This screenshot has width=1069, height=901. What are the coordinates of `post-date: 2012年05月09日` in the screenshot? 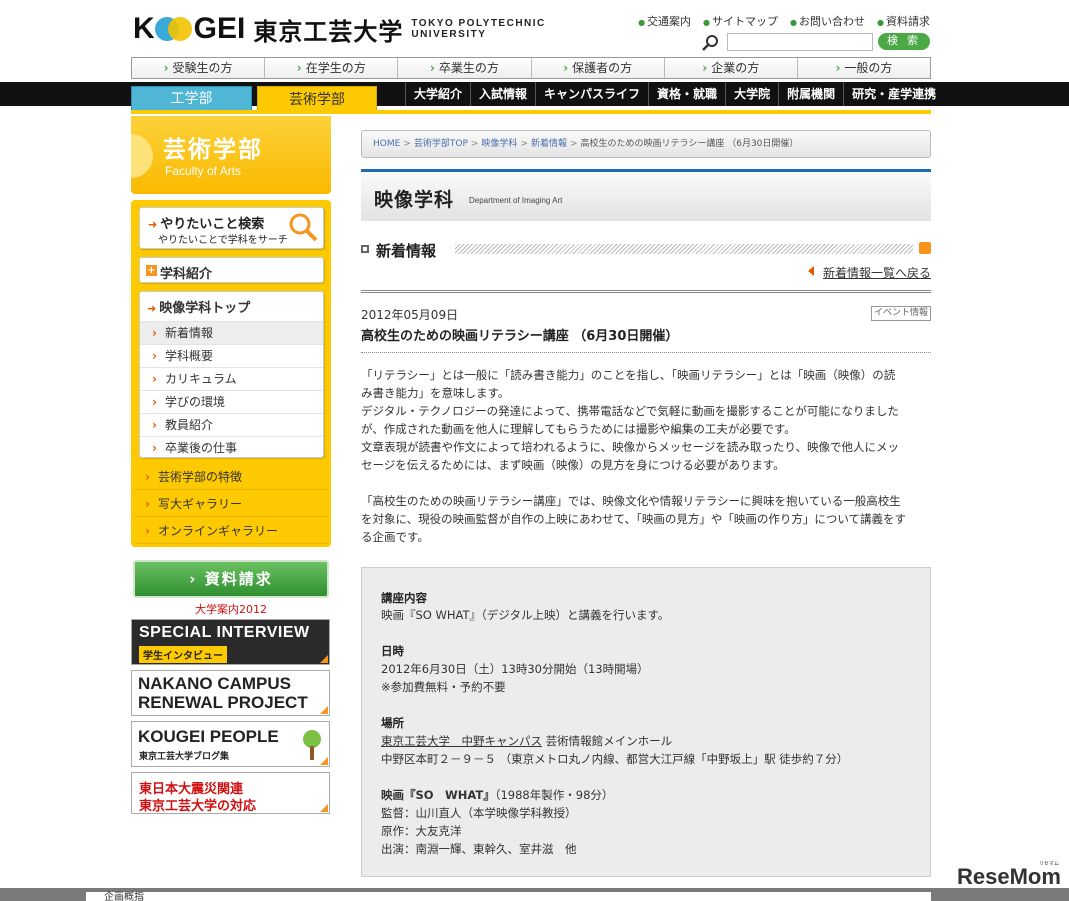 It's located at (410, 315).